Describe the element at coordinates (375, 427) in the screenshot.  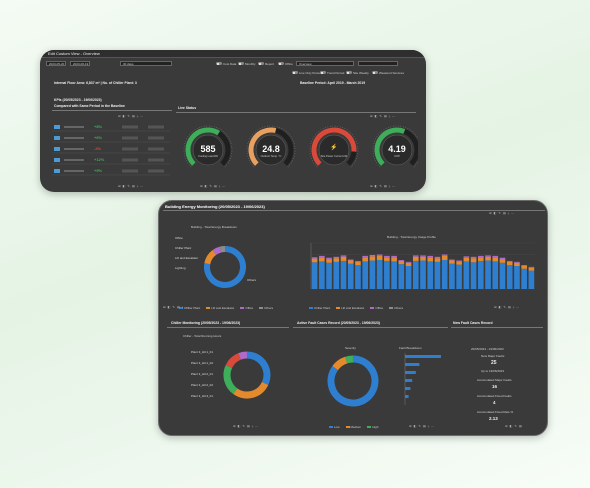
I see `legend-label: High` at that location.